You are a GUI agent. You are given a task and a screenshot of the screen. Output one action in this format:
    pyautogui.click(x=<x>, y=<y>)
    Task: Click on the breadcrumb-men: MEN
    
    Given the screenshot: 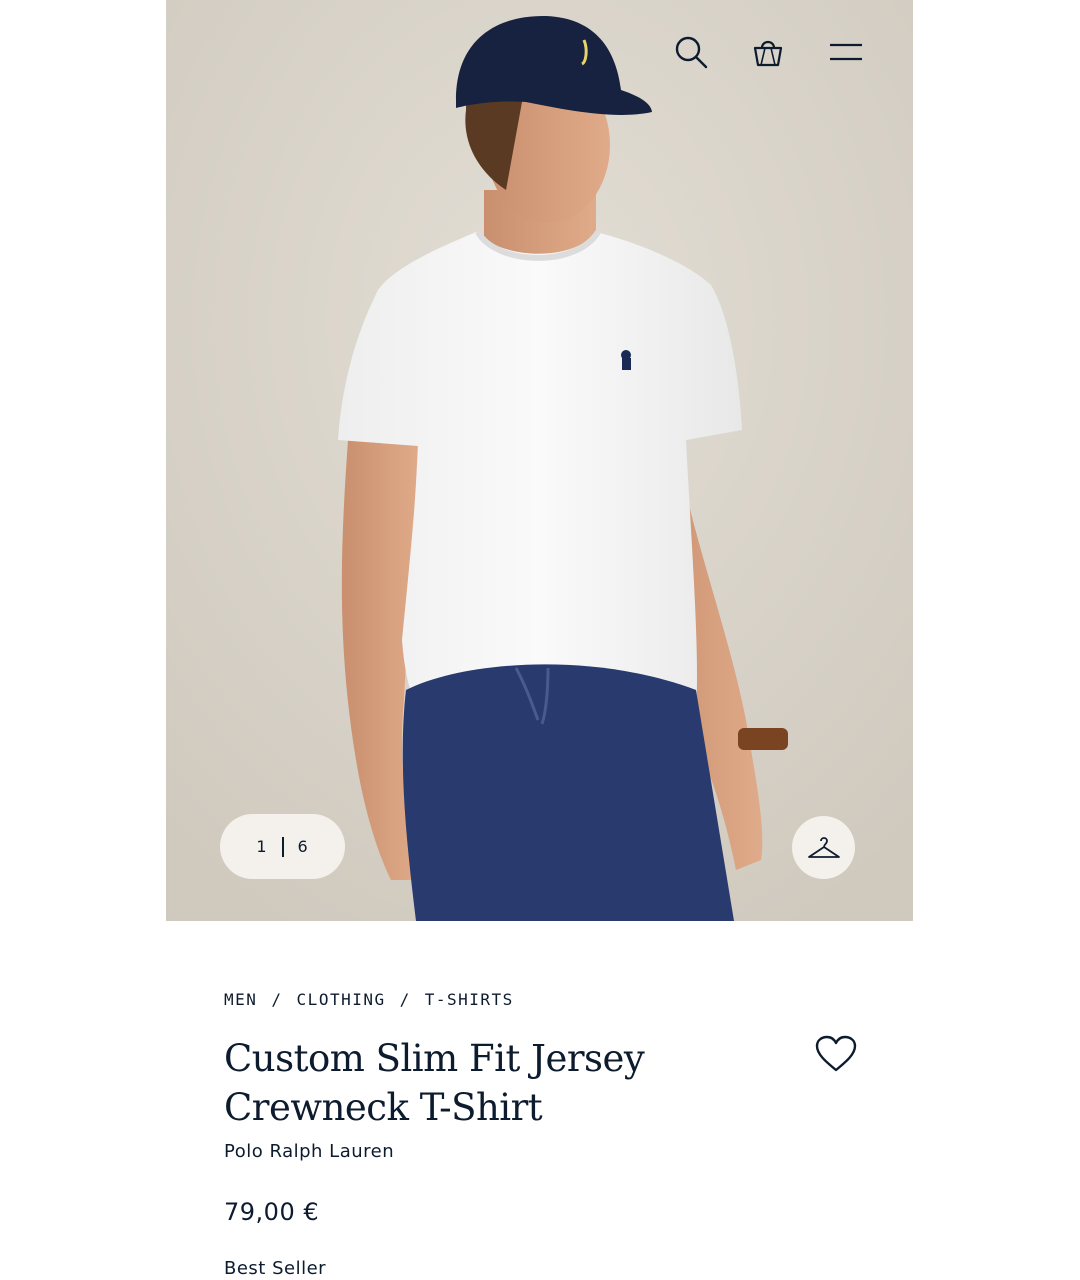 What is the action you would take?
    pyautogui.click(x=240, y=999)
    